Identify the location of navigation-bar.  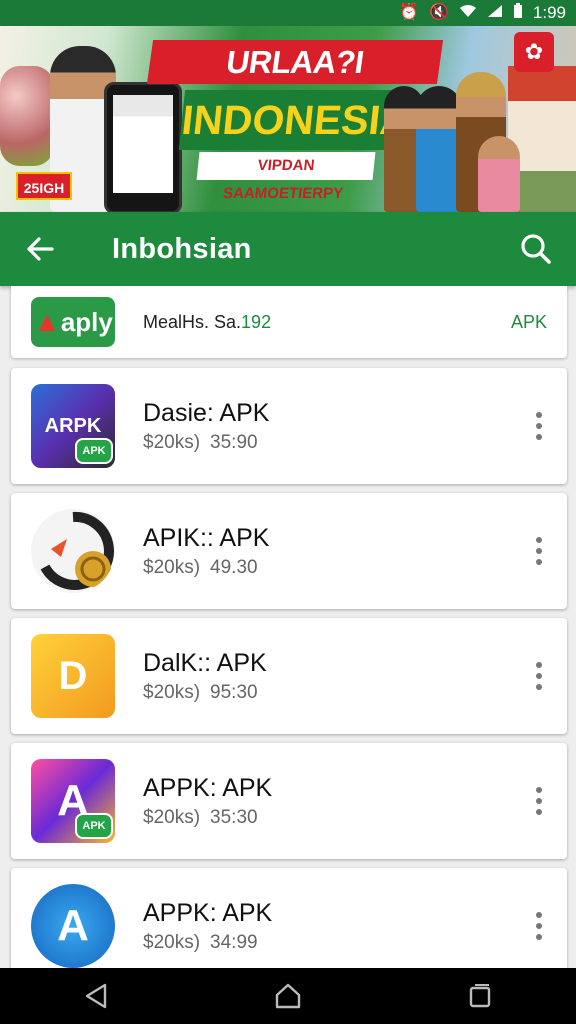
(288, 996).